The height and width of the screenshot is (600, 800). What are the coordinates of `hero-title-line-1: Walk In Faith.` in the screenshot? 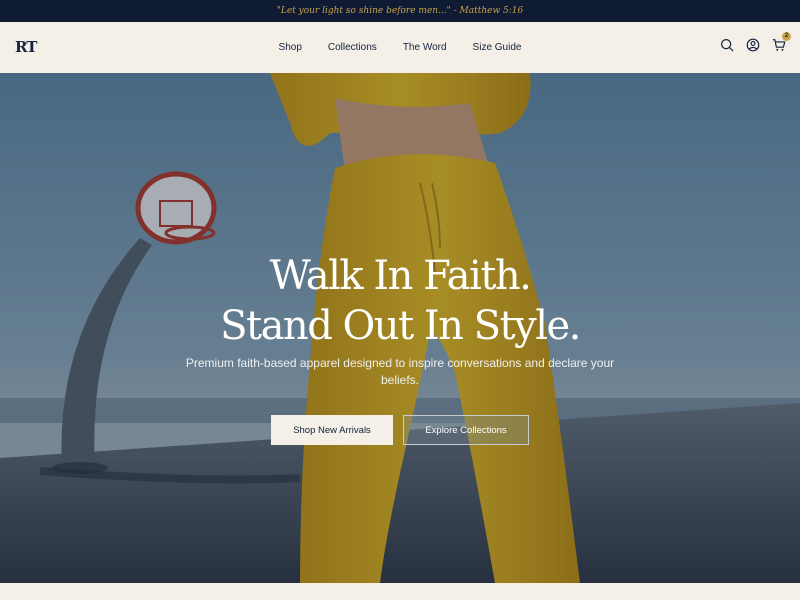 It's located at (400, 276).